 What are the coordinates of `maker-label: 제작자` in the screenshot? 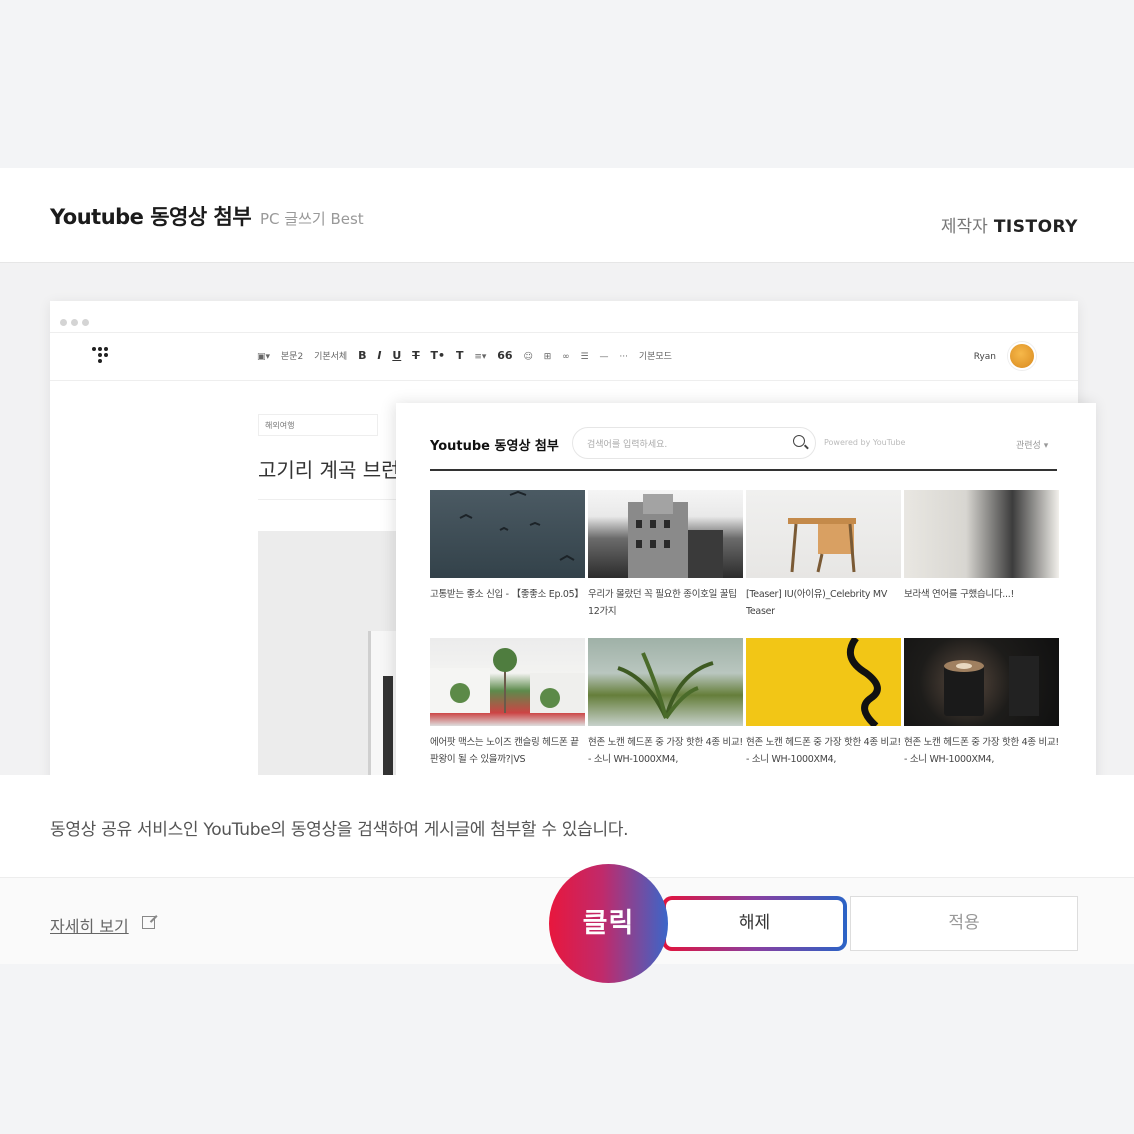 It's located at (964, 227).